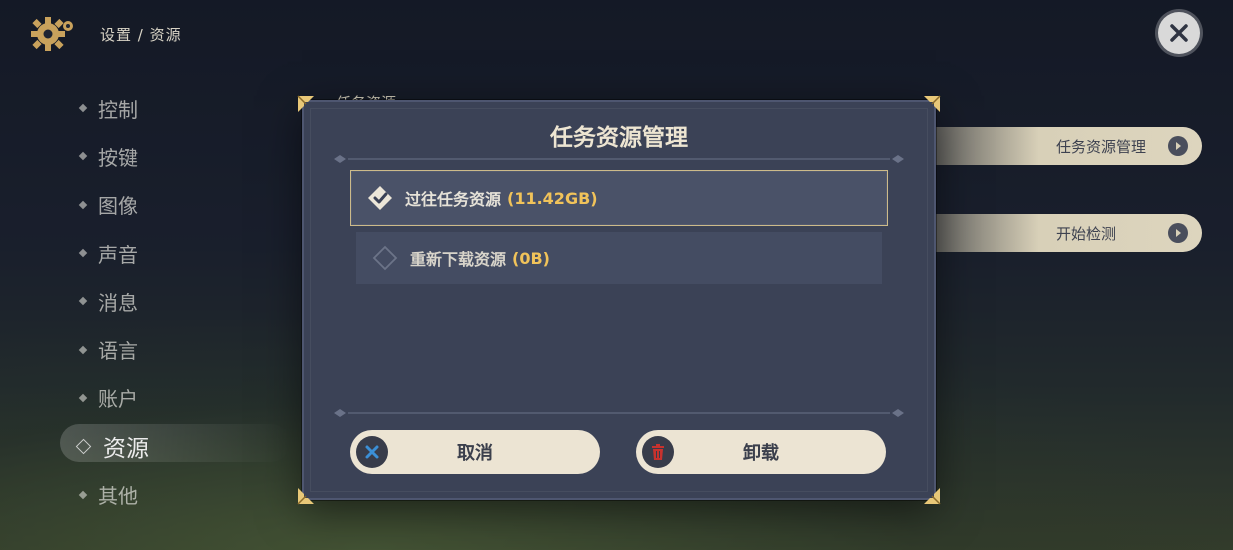  Describe the element at coordinates (52, 34) in the screenshot. I see `gear-icon` at that location.